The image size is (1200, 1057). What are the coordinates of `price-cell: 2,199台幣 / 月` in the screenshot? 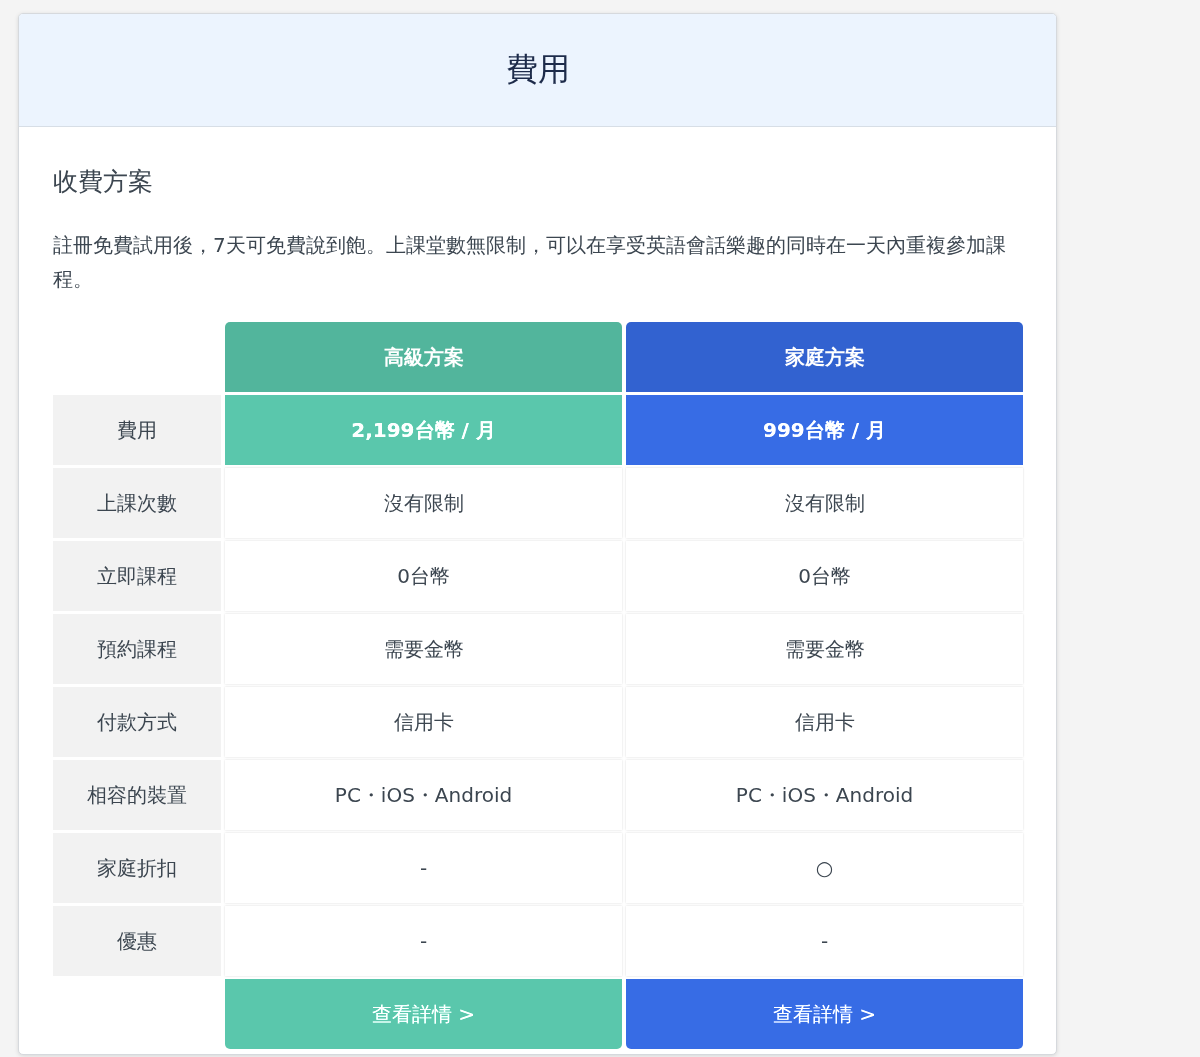 It's located at (423, 430).